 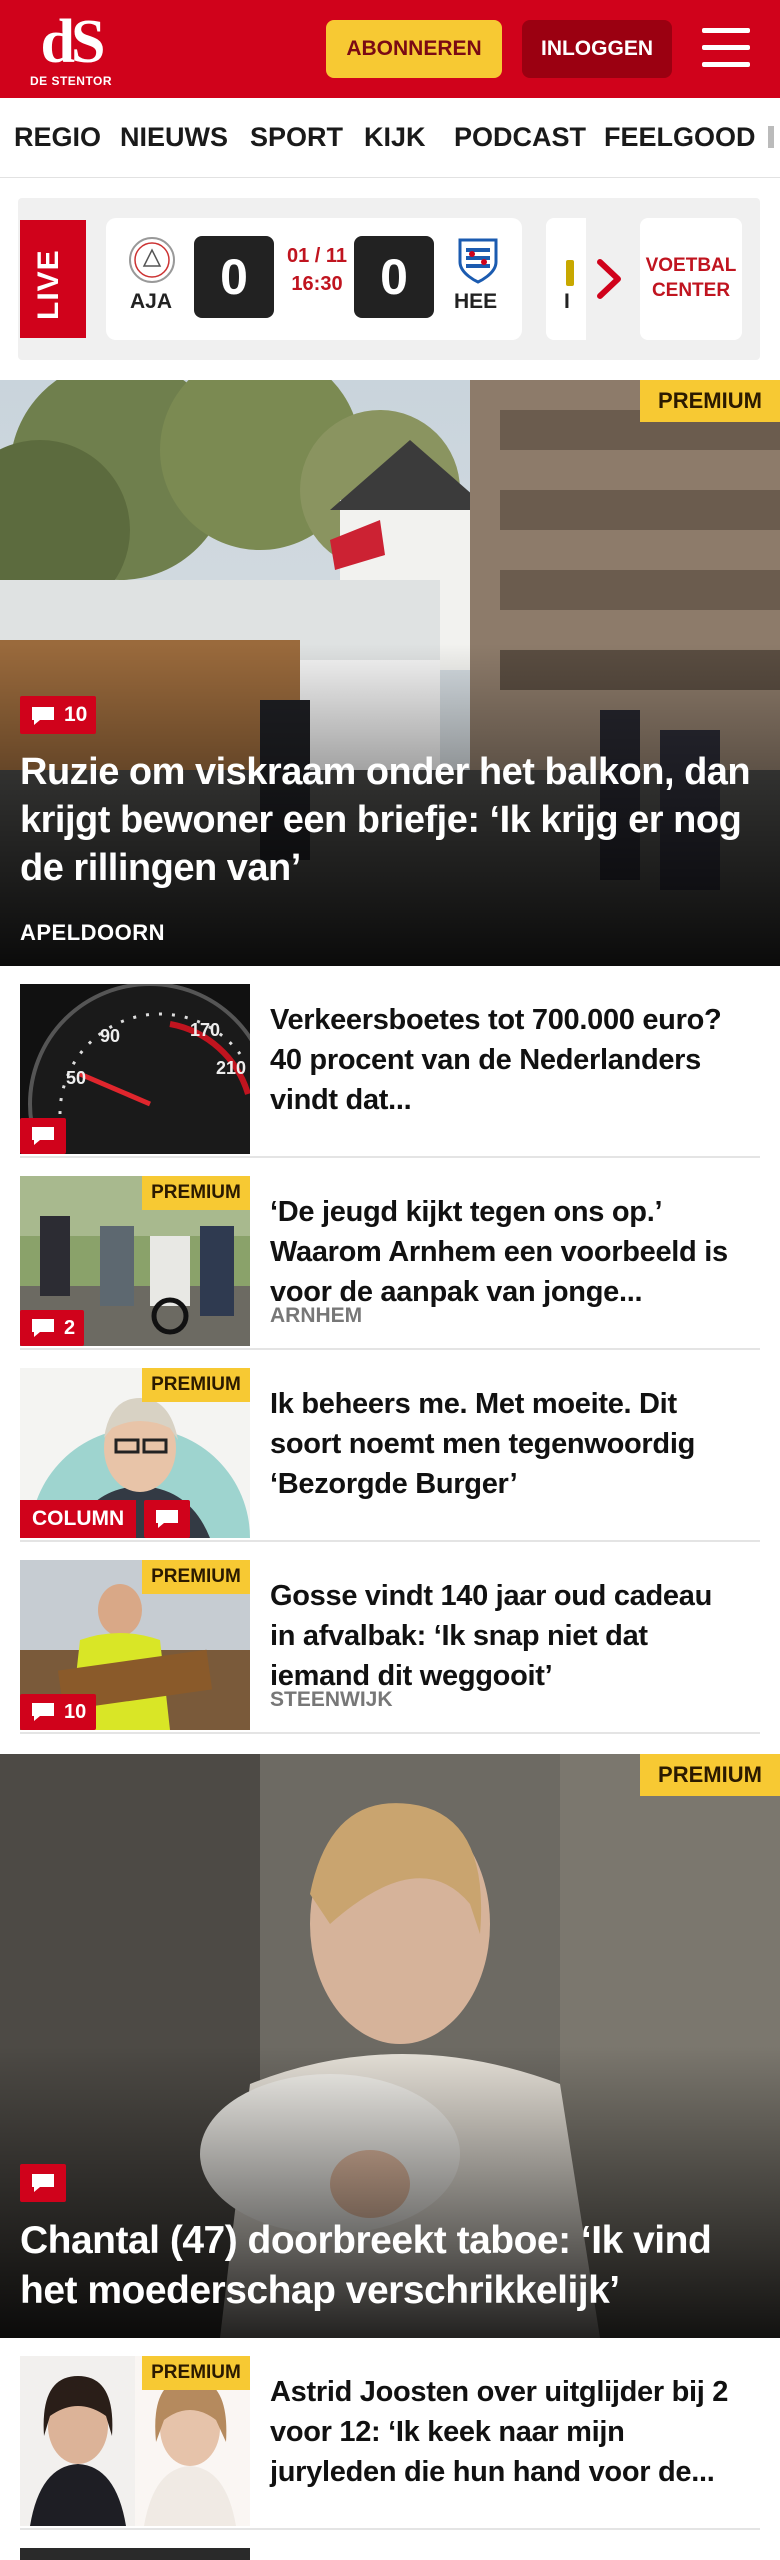 What do you see at coordinates (726, 48) in the screenshot?
I see `hamburger-menu-icon` at bounding box center [726, 48].